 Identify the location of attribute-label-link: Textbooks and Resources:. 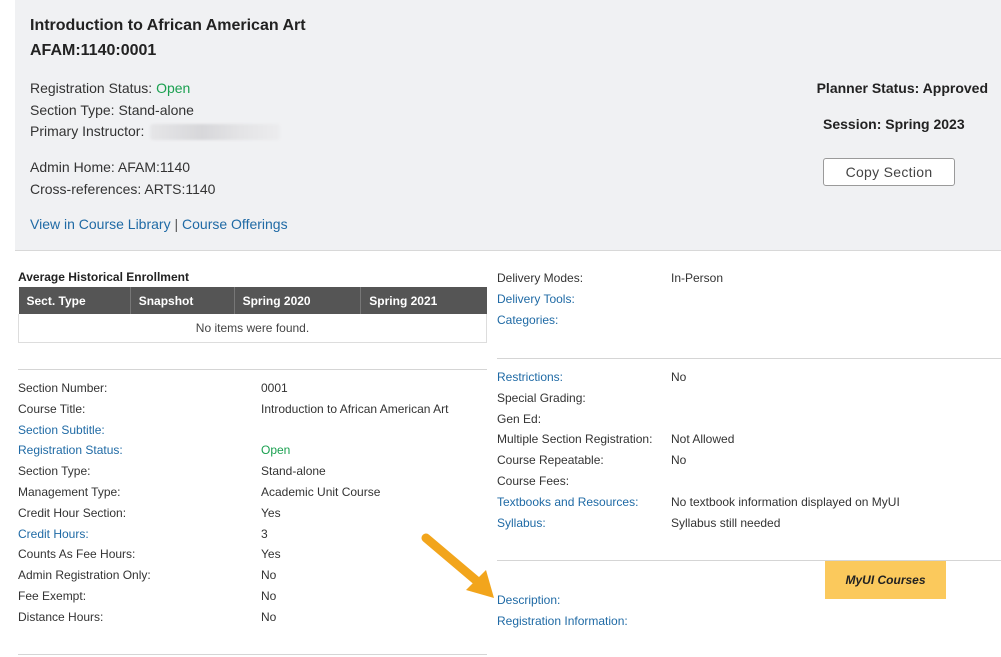
(584, 502).